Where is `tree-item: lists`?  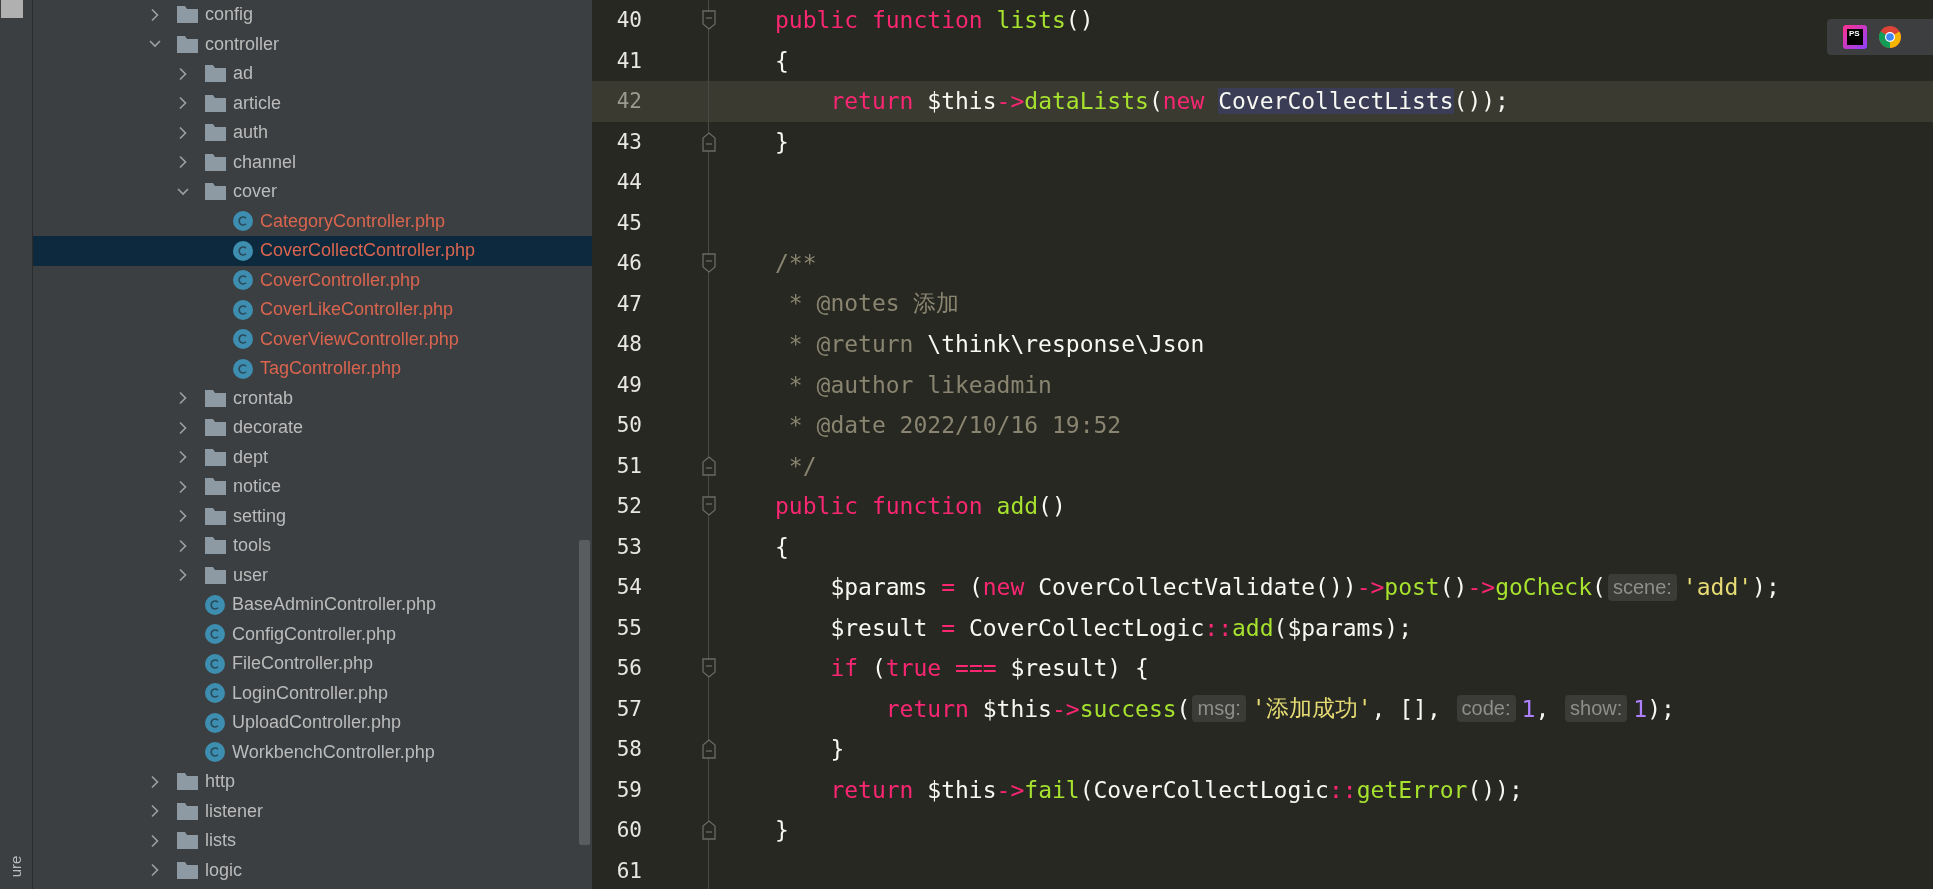 tree-item: lists is located at coordinates (312, 841).